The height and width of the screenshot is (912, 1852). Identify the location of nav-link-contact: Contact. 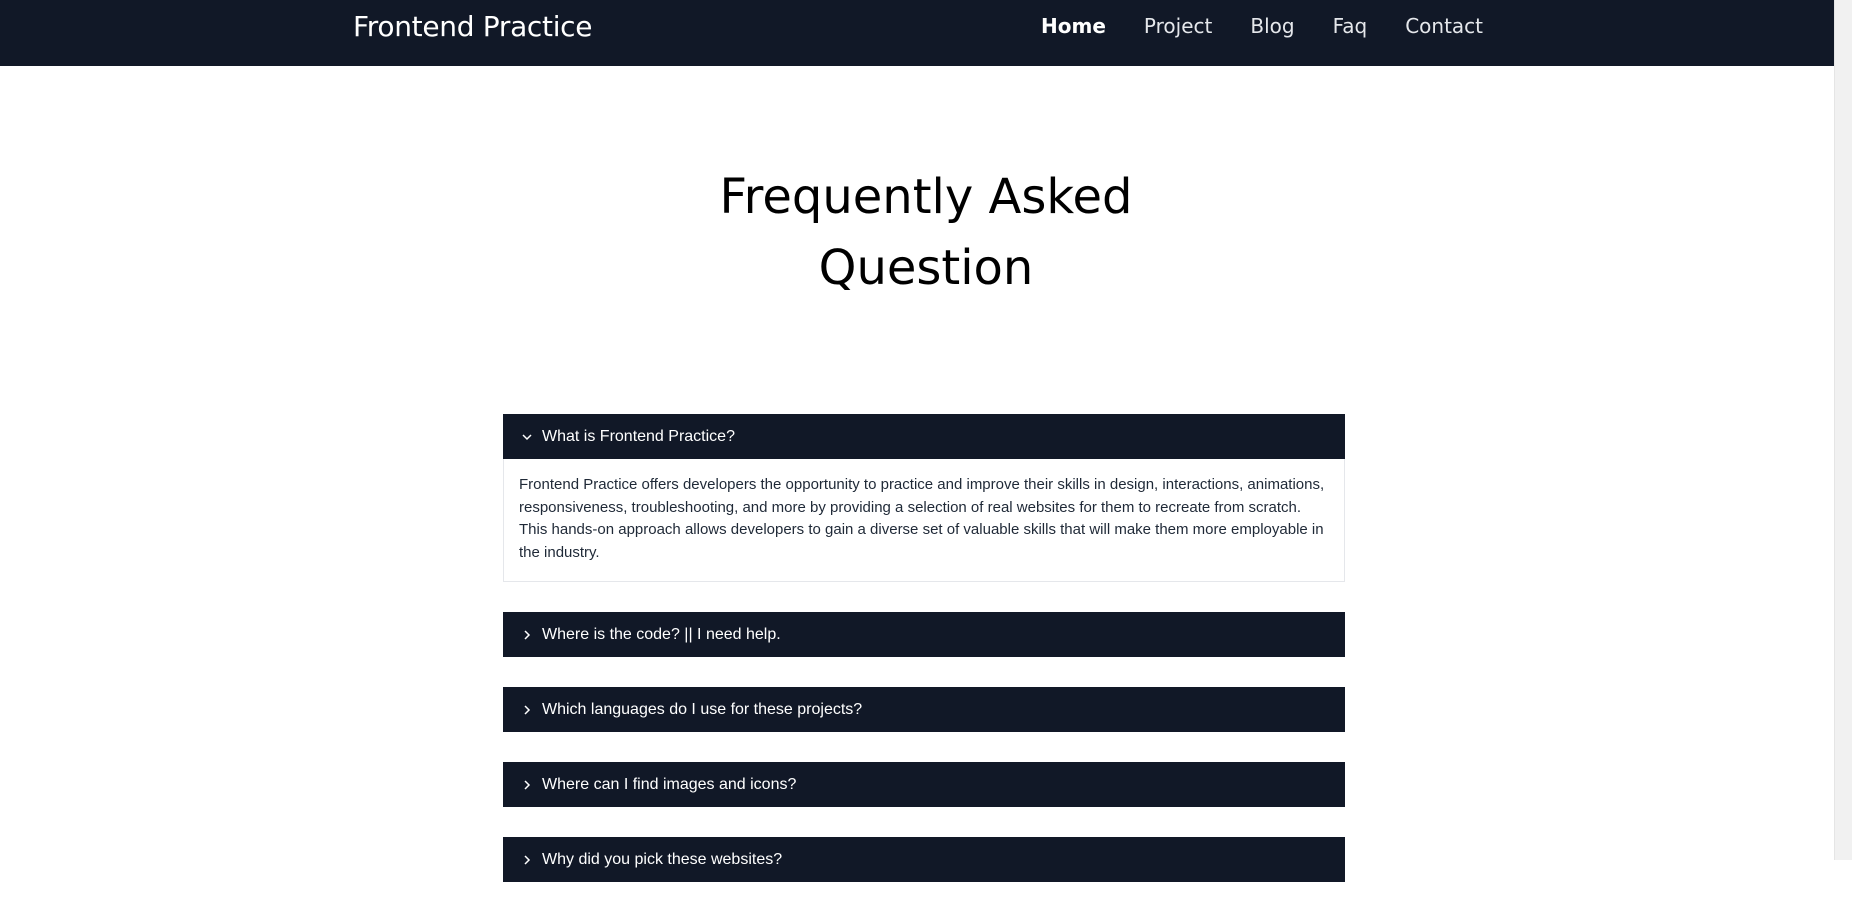
(1444, 26).